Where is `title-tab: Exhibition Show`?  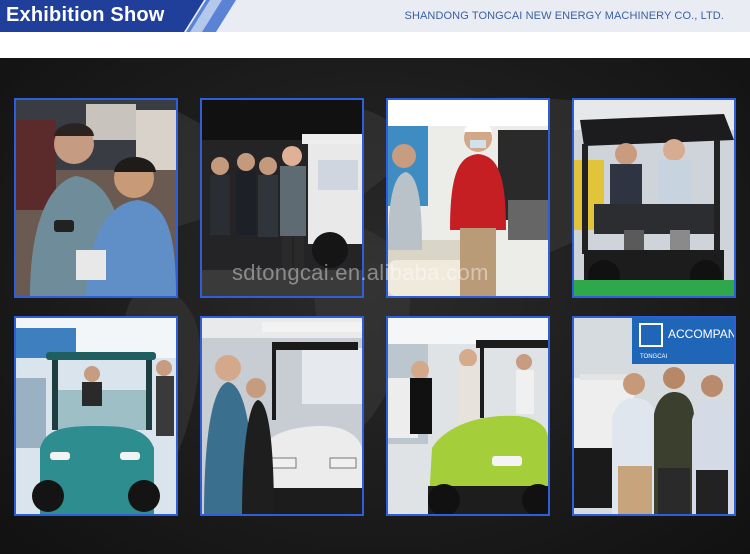
title-tab: Exhibition Show is located at coordinates (118, 16).